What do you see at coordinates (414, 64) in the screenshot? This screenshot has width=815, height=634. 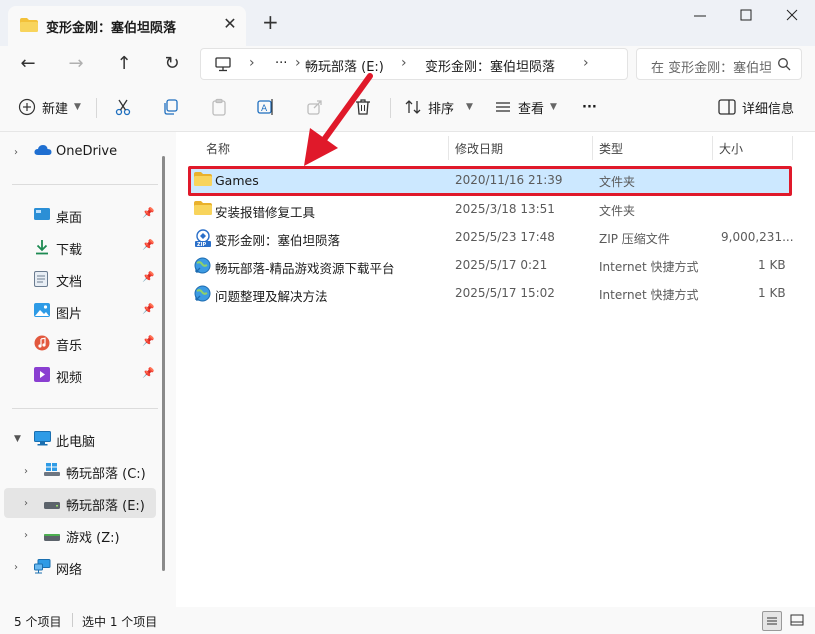 I see `address-bar: › ··· › 畅玩部落 (E:) › 变形金刚：塞伯坦陨落 ›` at bounding box center [414, 64].